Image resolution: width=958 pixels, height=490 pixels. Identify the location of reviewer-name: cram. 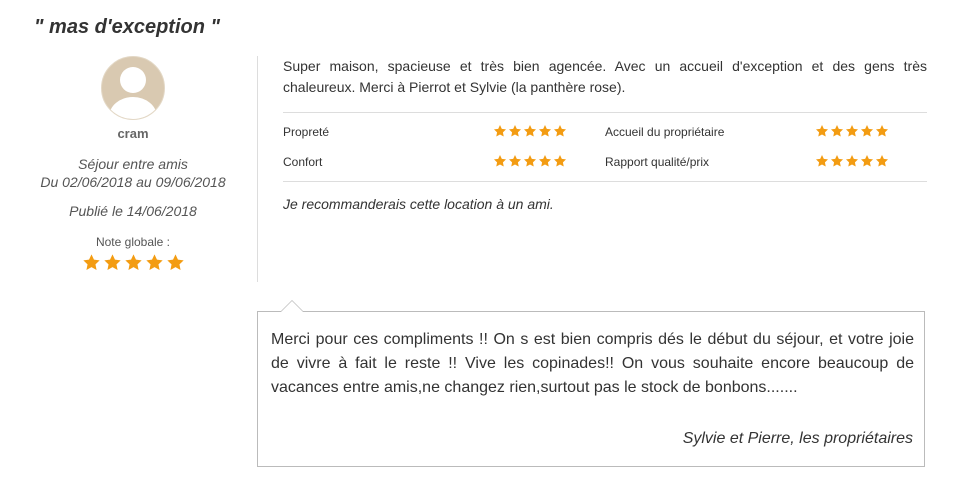
(133, 133).